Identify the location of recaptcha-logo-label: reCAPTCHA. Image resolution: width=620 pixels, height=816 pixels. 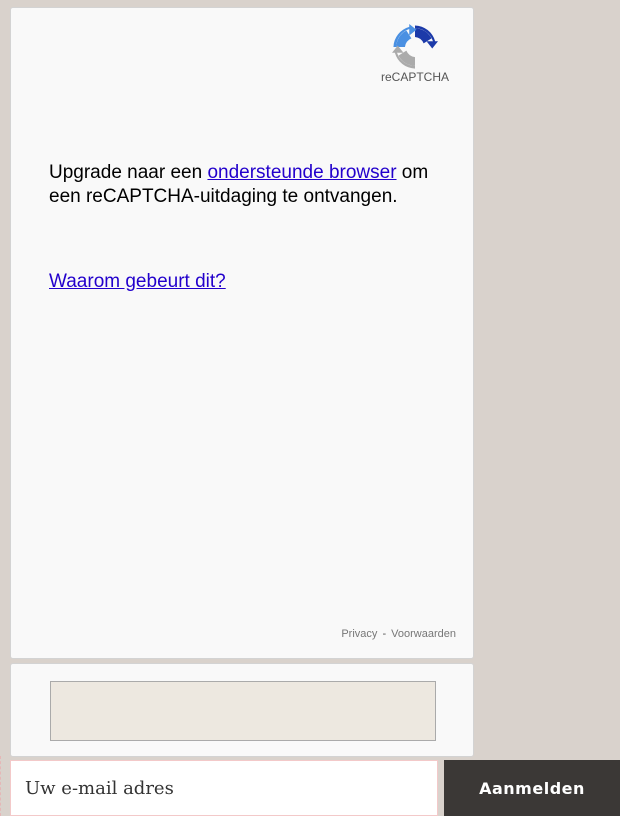
(414, 77).